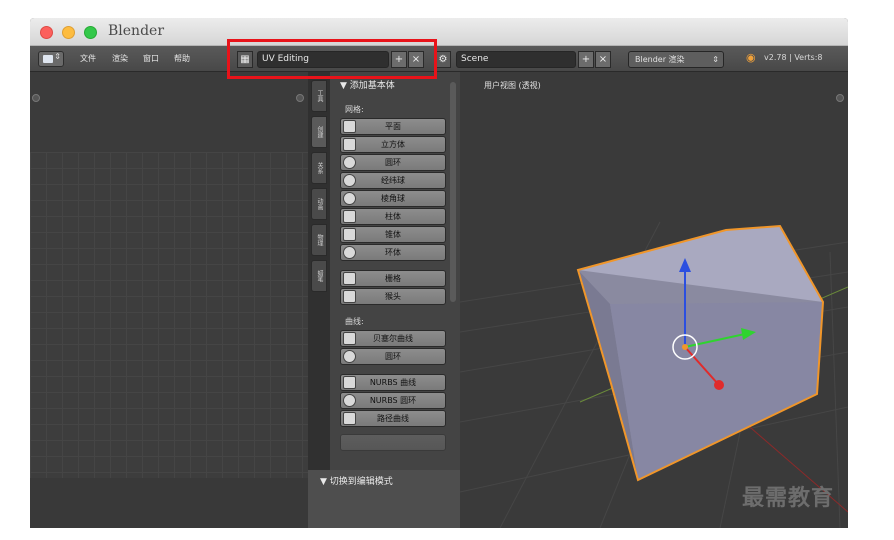 The height and width of the screenshot is (540, 894). I want to click on render-engine-select: Blender 渲染 ⇕, so click(676, 59).